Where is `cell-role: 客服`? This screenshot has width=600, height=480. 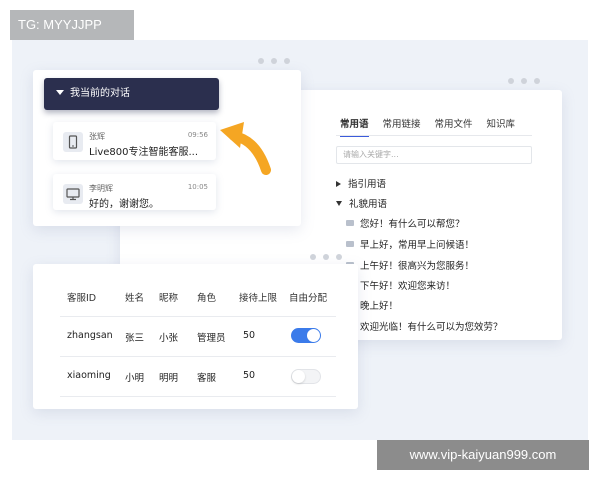
cell-role: 客服 is located at coordinates (207, 378).